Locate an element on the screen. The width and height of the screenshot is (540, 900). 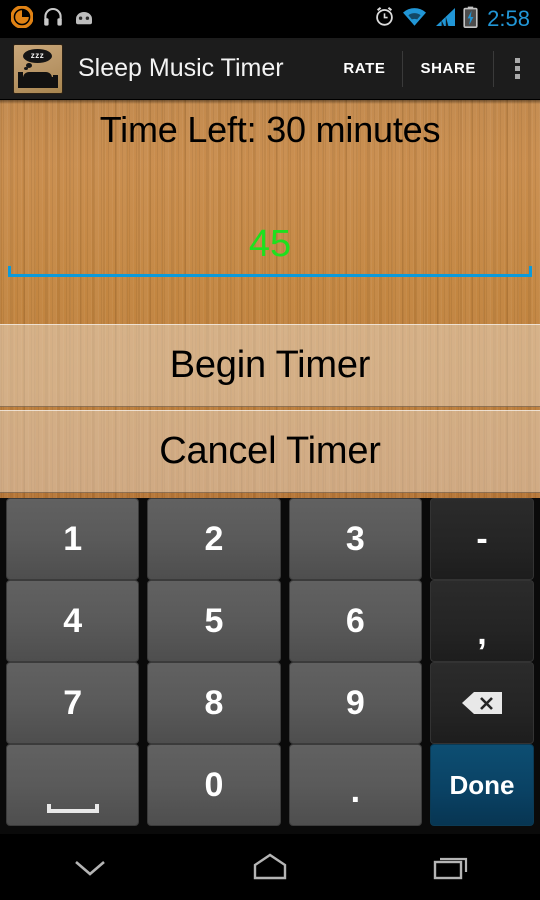
key-period: . is located at coordinates (355, 785).